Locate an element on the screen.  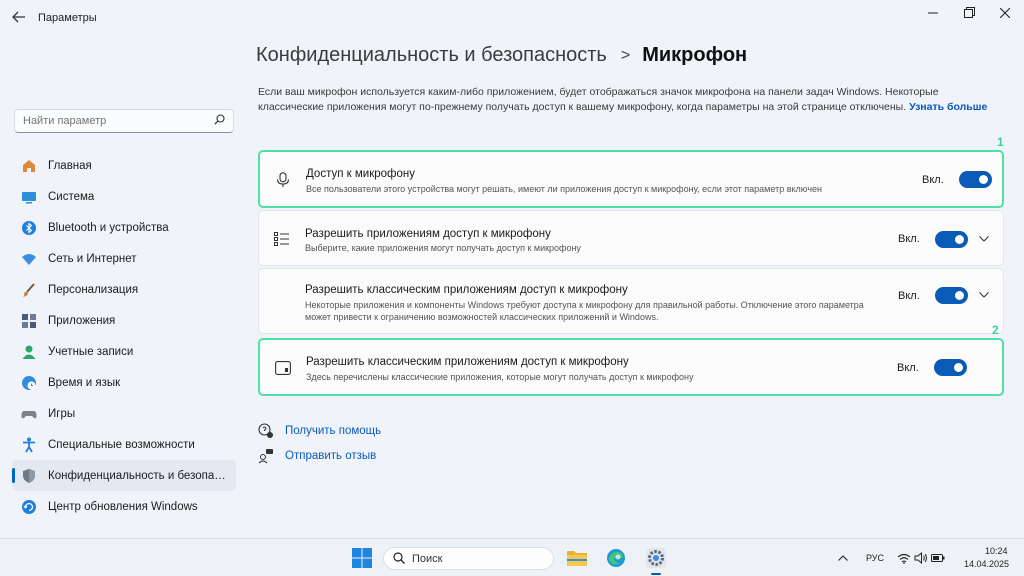
minimize-icon is located at coordinates (933, 13).